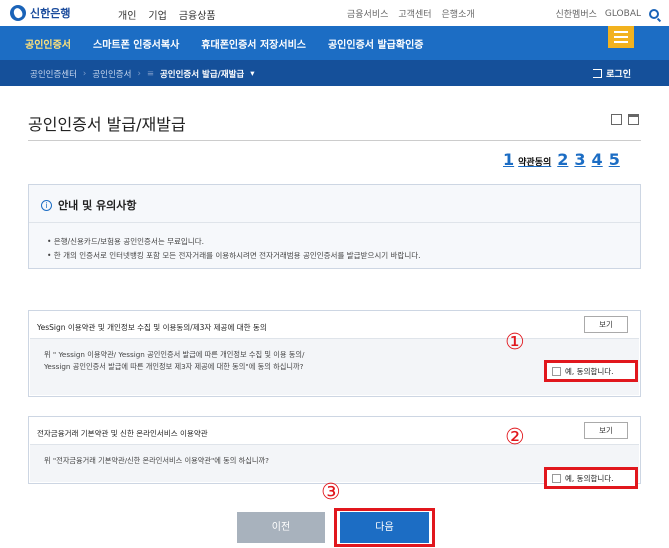  I want to click on notice-divider, so click(334, 222).